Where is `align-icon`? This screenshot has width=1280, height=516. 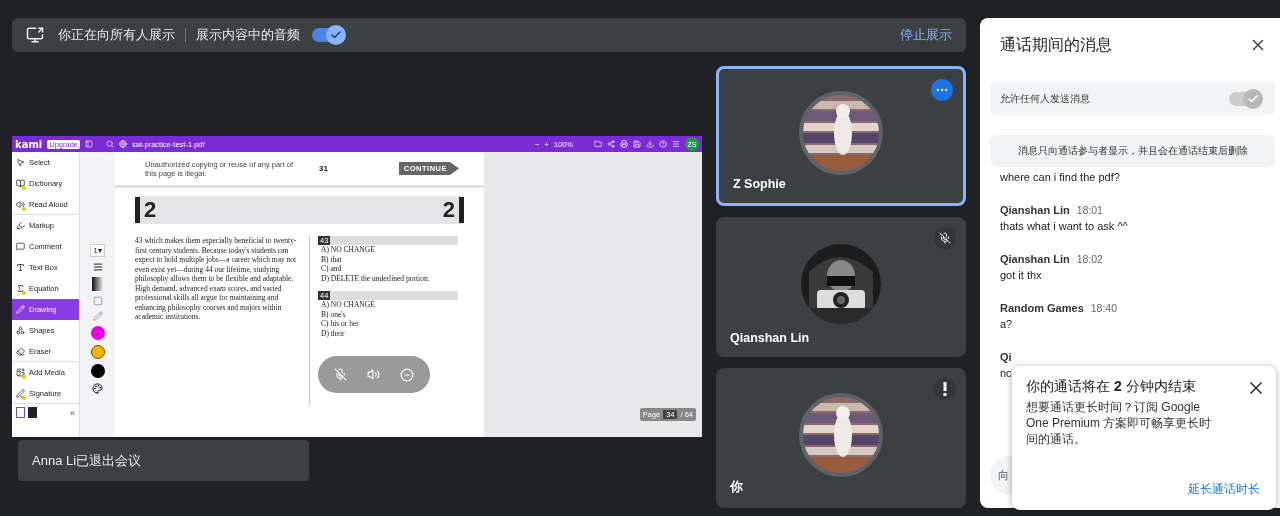
align-icon is located at coordinates (97, 267).